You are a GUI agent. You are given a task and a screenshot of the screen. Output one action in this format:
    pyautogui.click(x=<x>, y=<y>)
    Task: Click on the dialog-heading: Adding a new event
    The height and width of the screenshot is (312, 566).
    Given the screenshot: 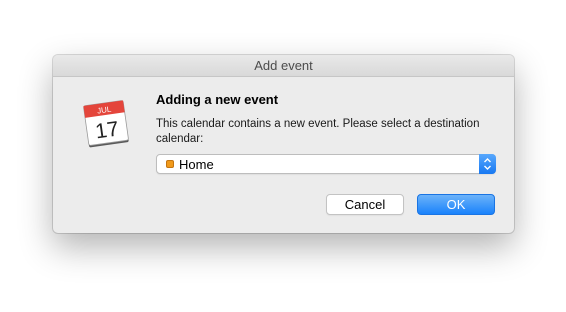 What is the action you would take?
    pyautogui.click(x=217, y=99)
    